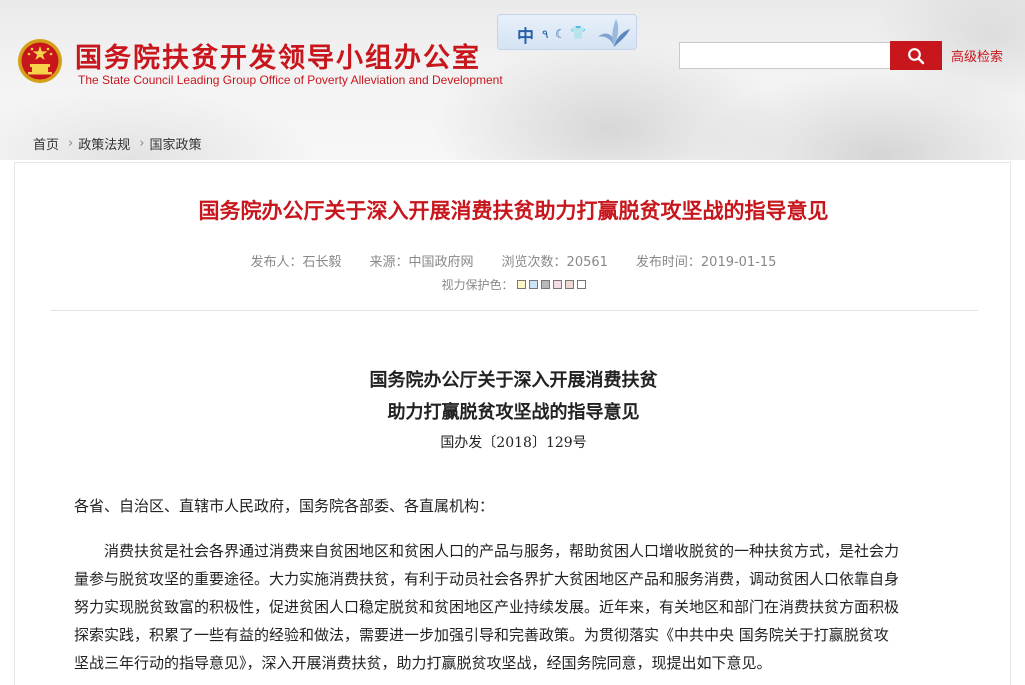 The height and width of the screenshot is (685, 1025). What do you see at coordinates (977, 55) in the screenshot?
I see `advanced-search-link: 高级检索` at bounding box center [977, 55].